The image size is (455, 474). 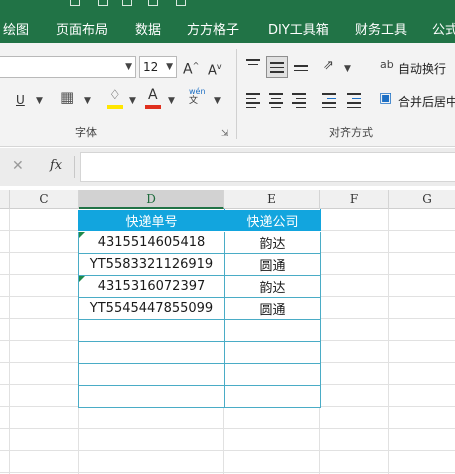 What do you see at coordinates (387, 65) in the screenshot?
I see `wrap-text-icon: ab` at bounding box center [387, 65].